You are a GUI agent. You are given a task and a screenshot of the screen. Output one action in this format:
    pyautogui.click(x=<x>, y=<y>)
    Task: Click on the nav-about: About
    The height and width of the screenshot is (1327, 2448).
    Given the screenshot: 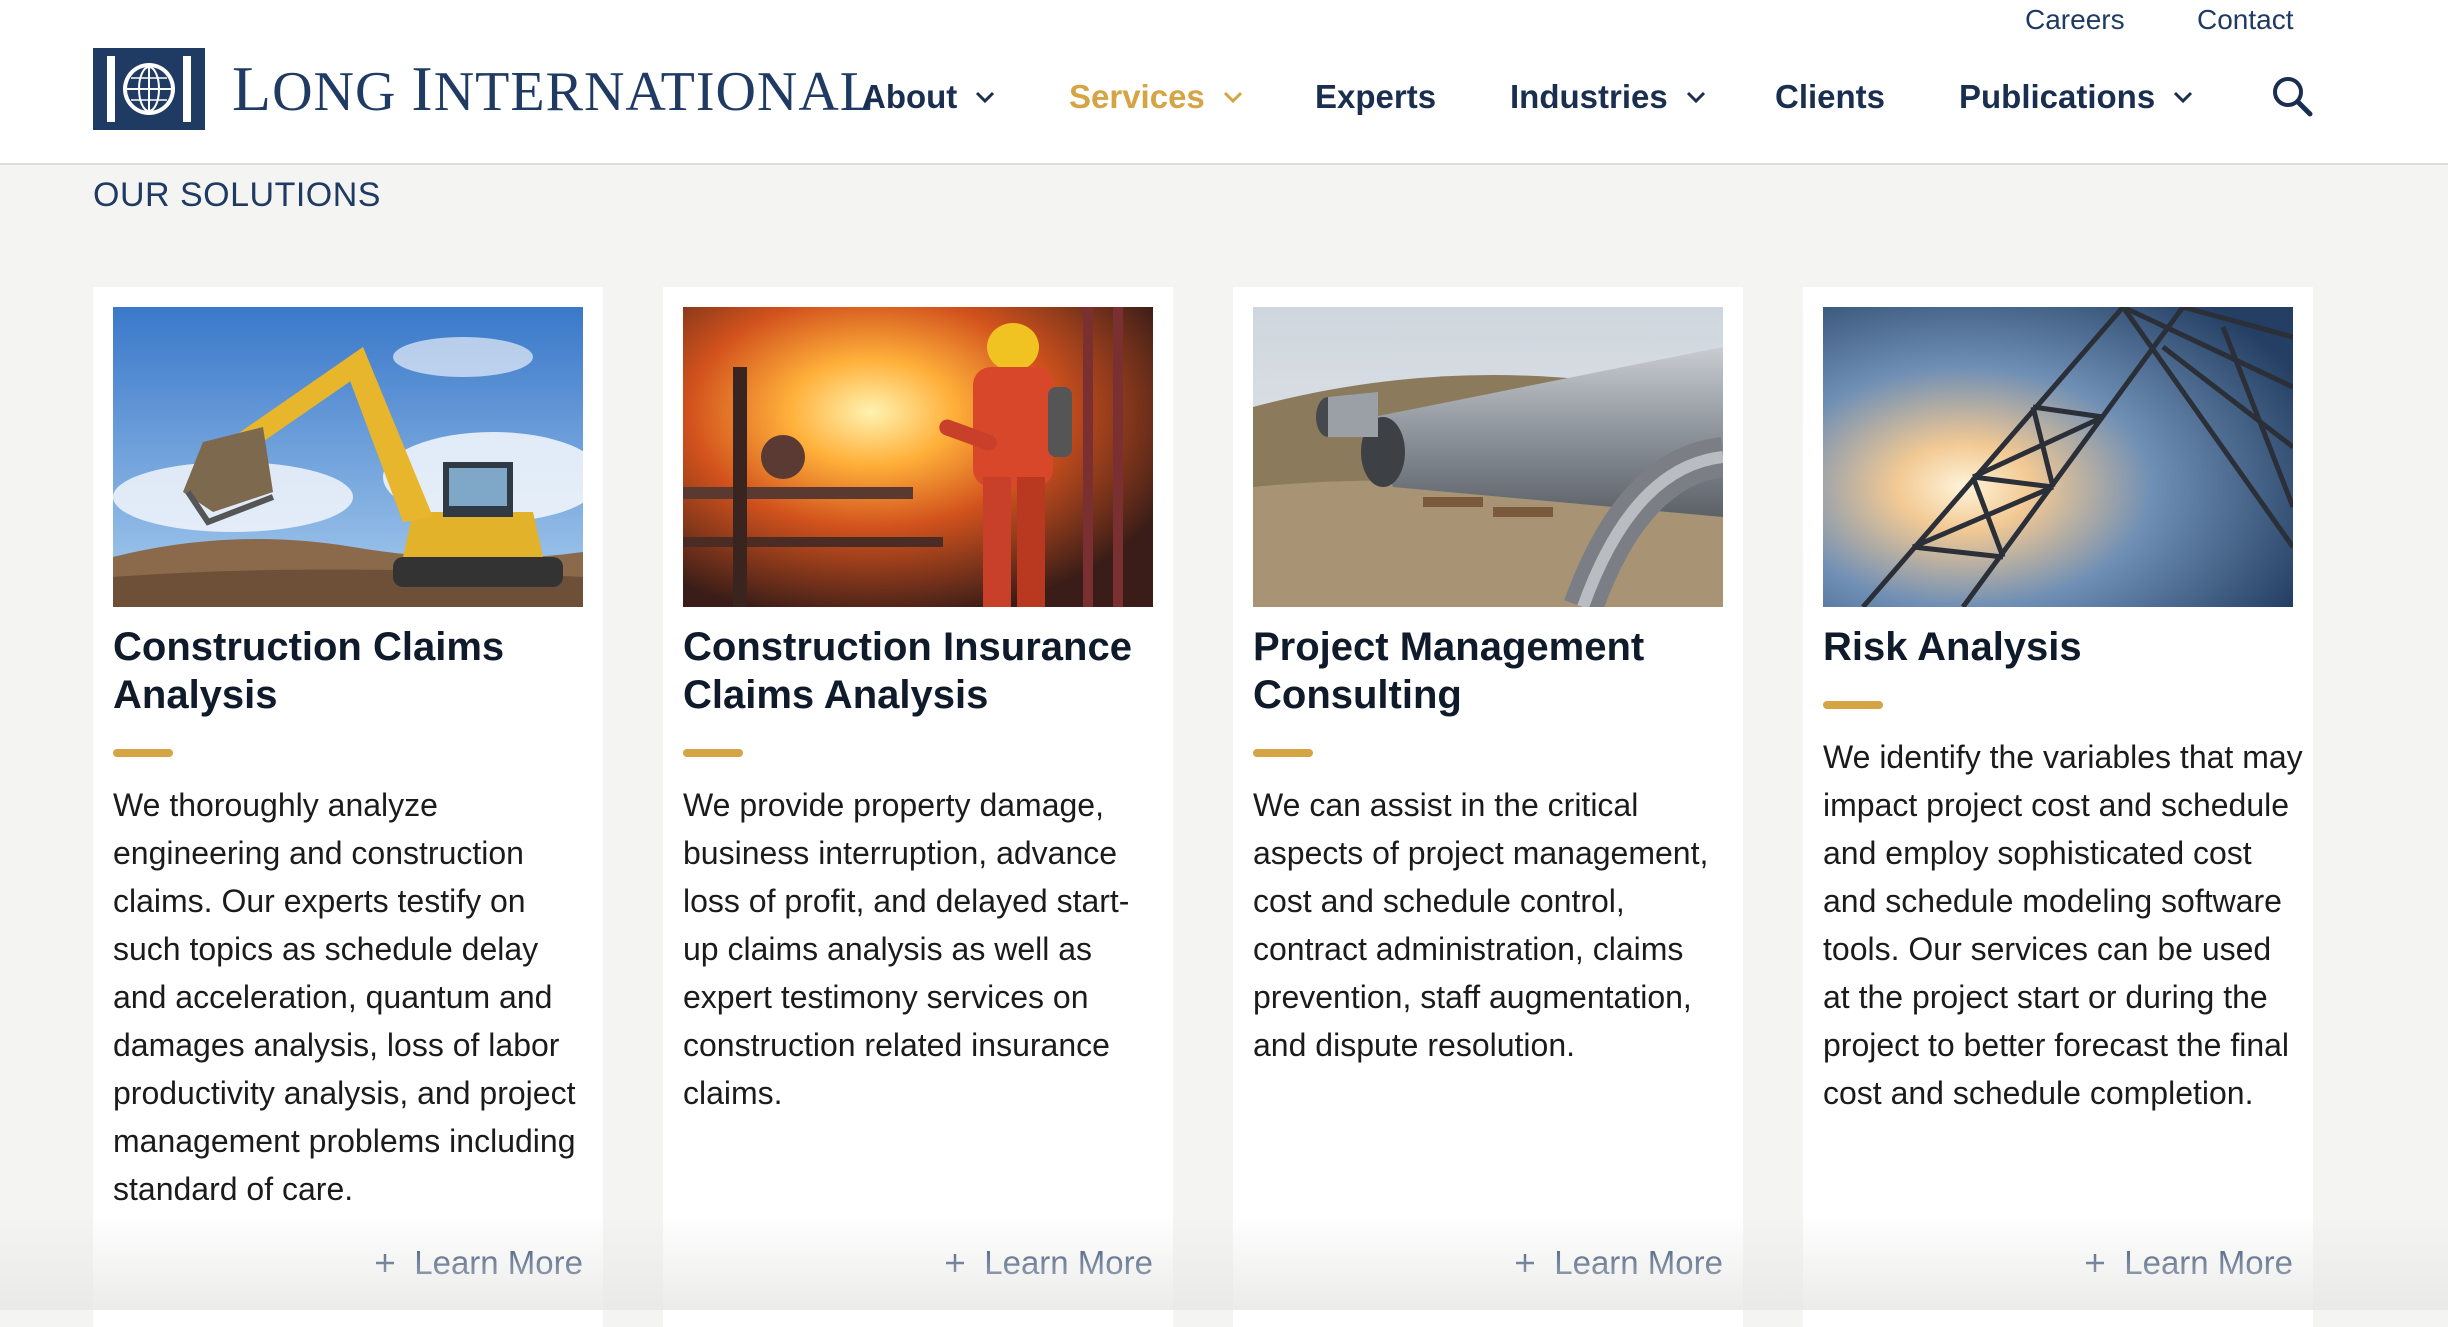 What is the action you would take?
    pyautogui.click(x=928, y=97)
    